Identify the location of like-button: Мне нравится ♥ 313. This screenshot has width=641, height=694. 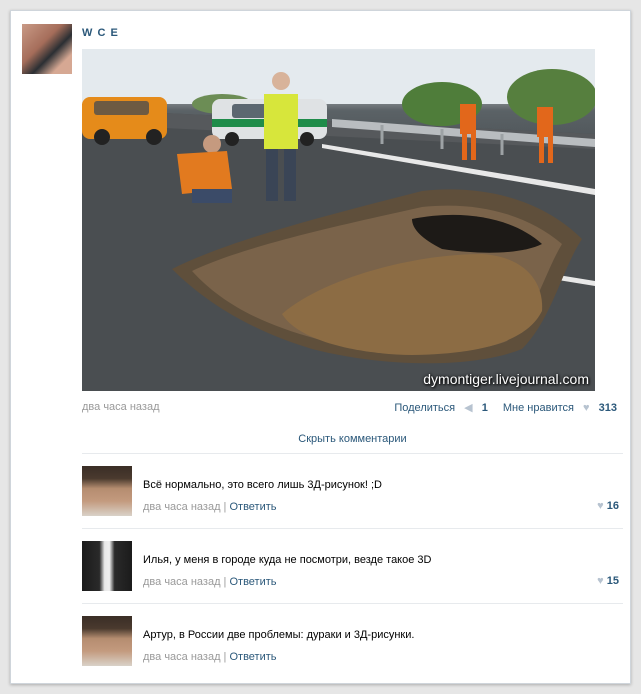
(557, 408).